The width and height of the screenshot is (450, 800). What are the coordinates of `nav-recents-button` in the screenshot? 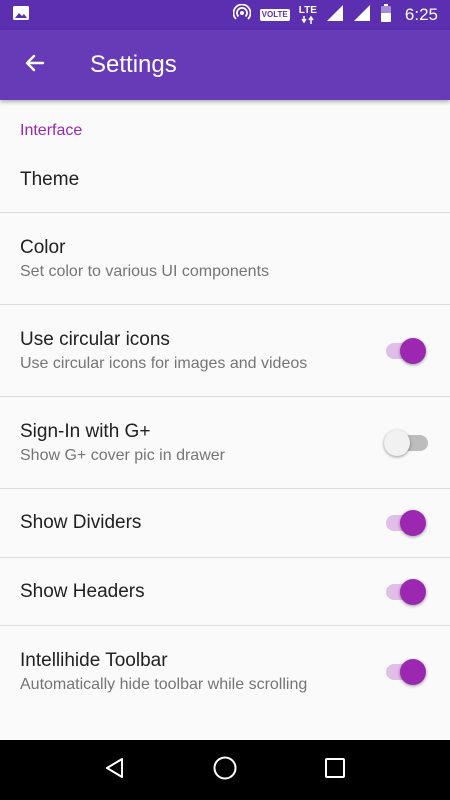 It's located at (335, 770).